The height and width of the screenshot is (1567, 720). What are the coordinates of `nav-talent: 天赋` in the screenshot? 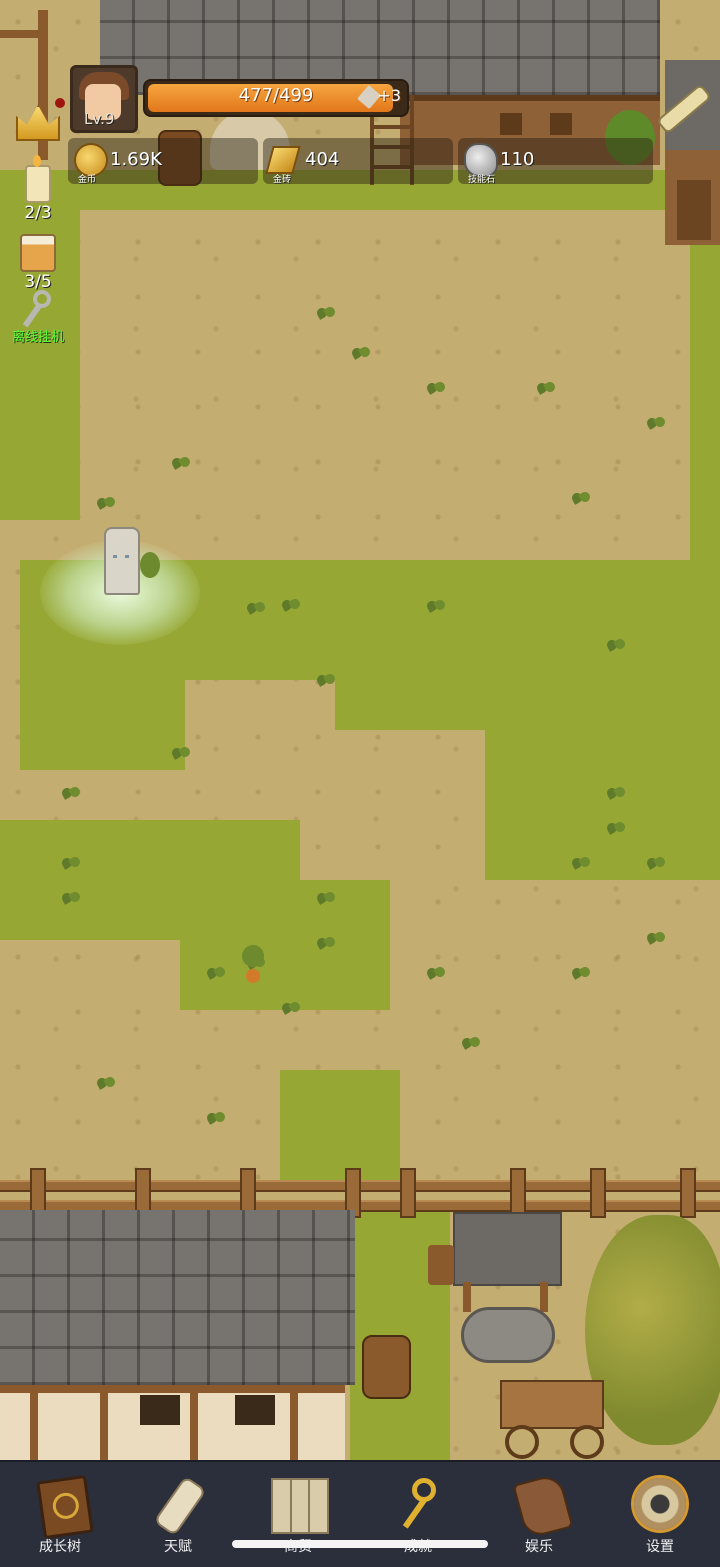 It's located at (178, 1517).